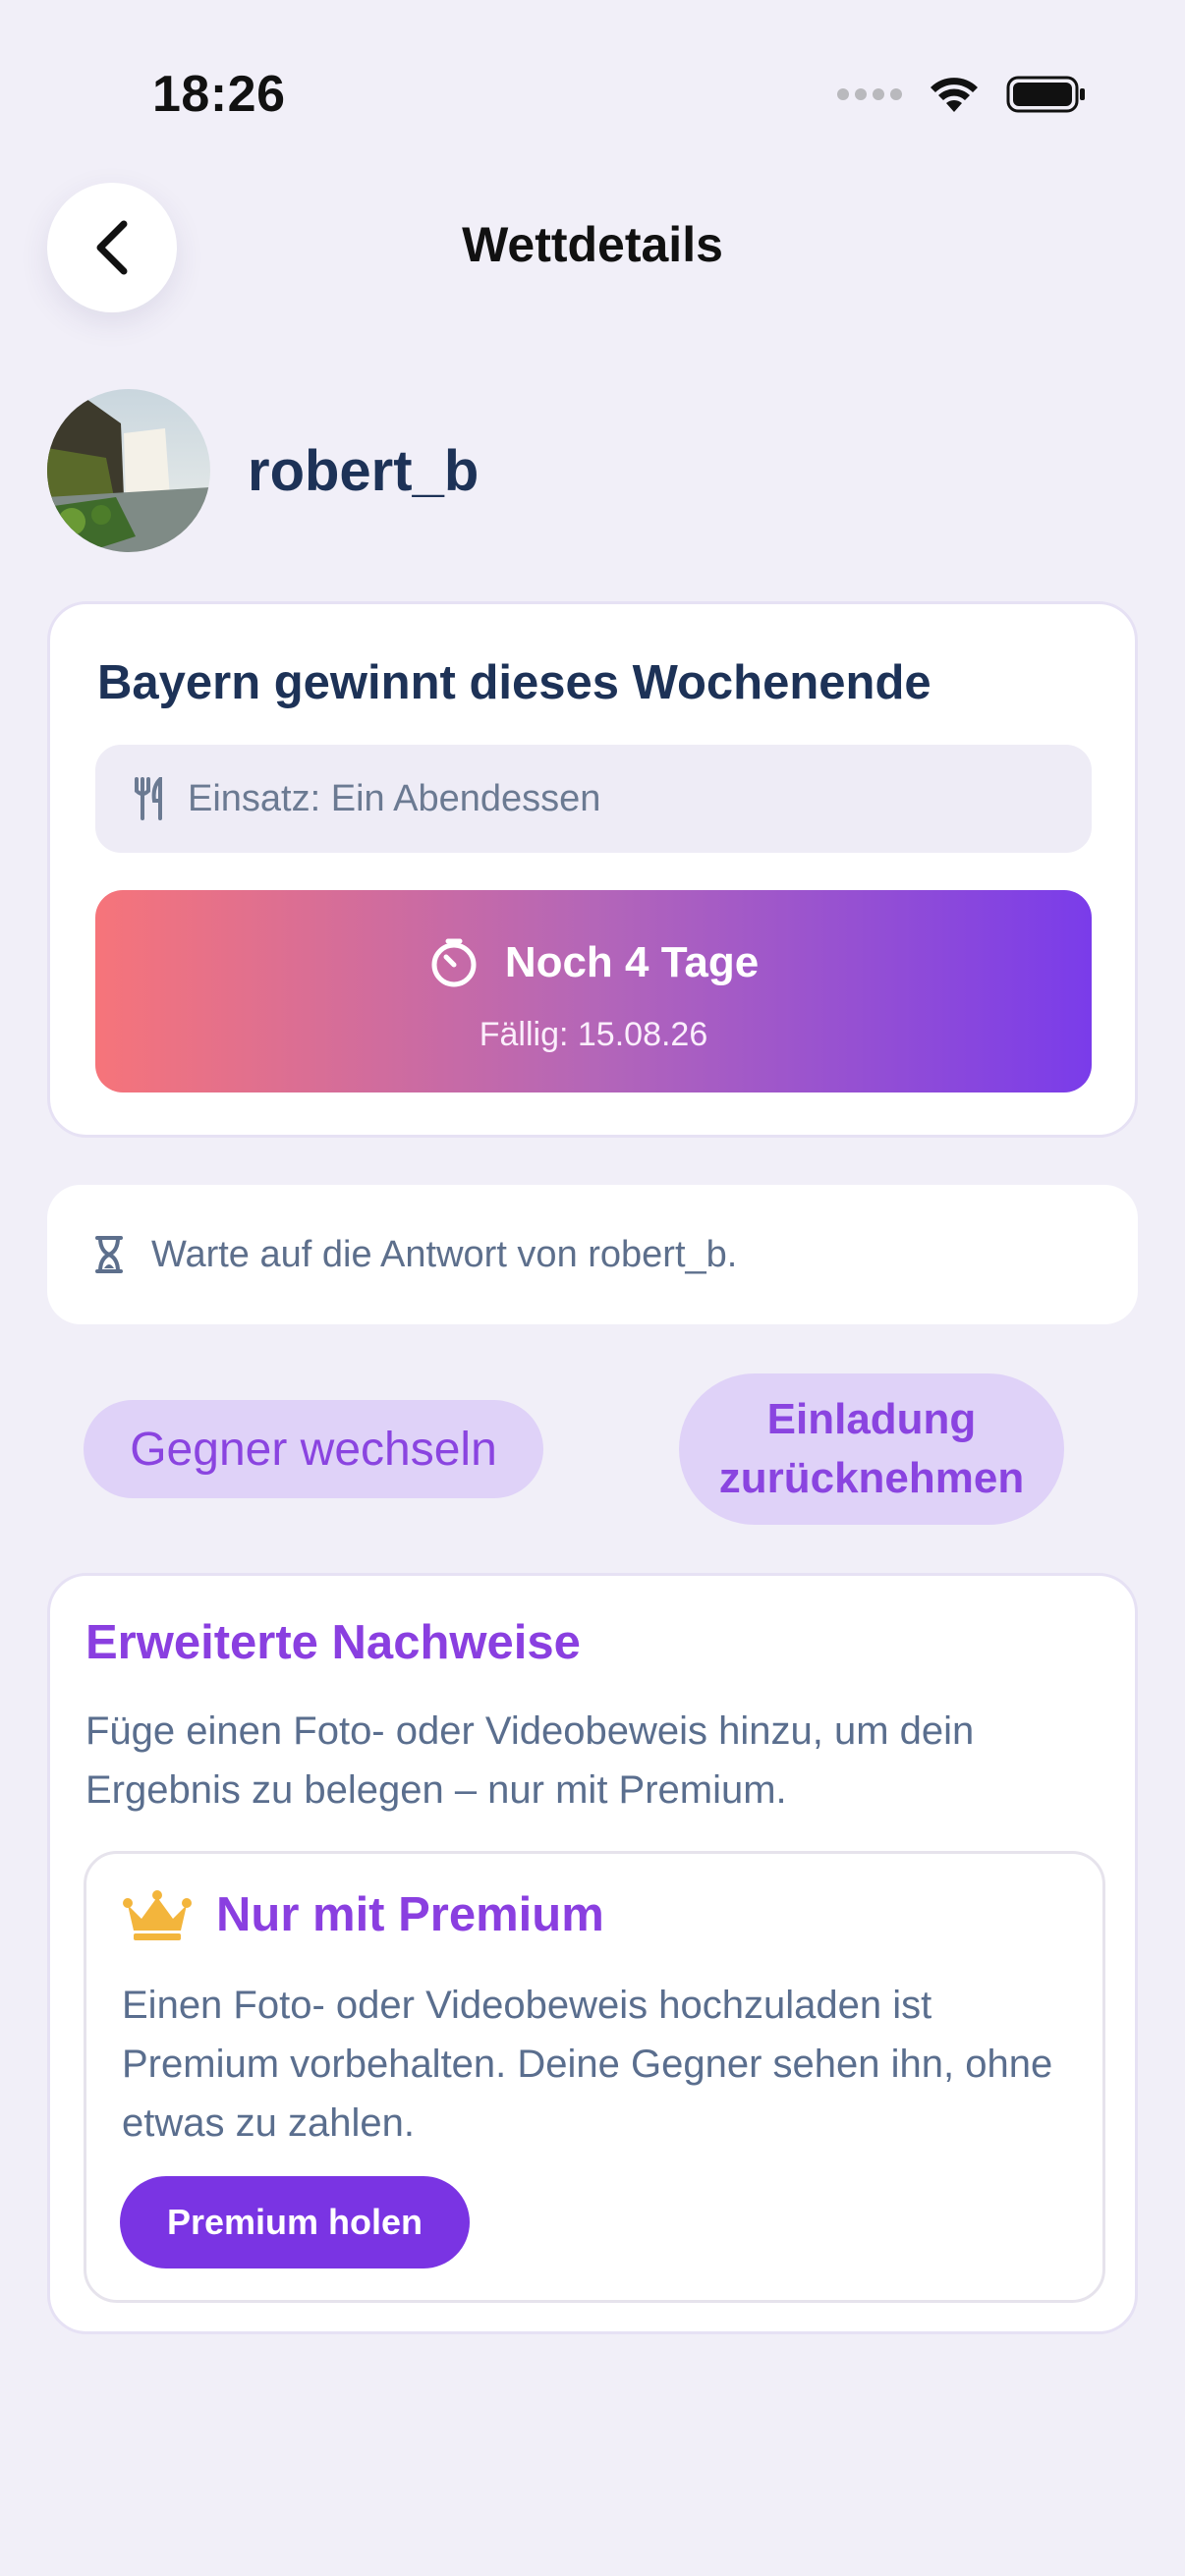 The height and width of the screenshot is (2576, 1185). What do you see at coordinates (149, 798) in the screenshot?
I see `cutlery-icon` at bounding box center [149, 798].